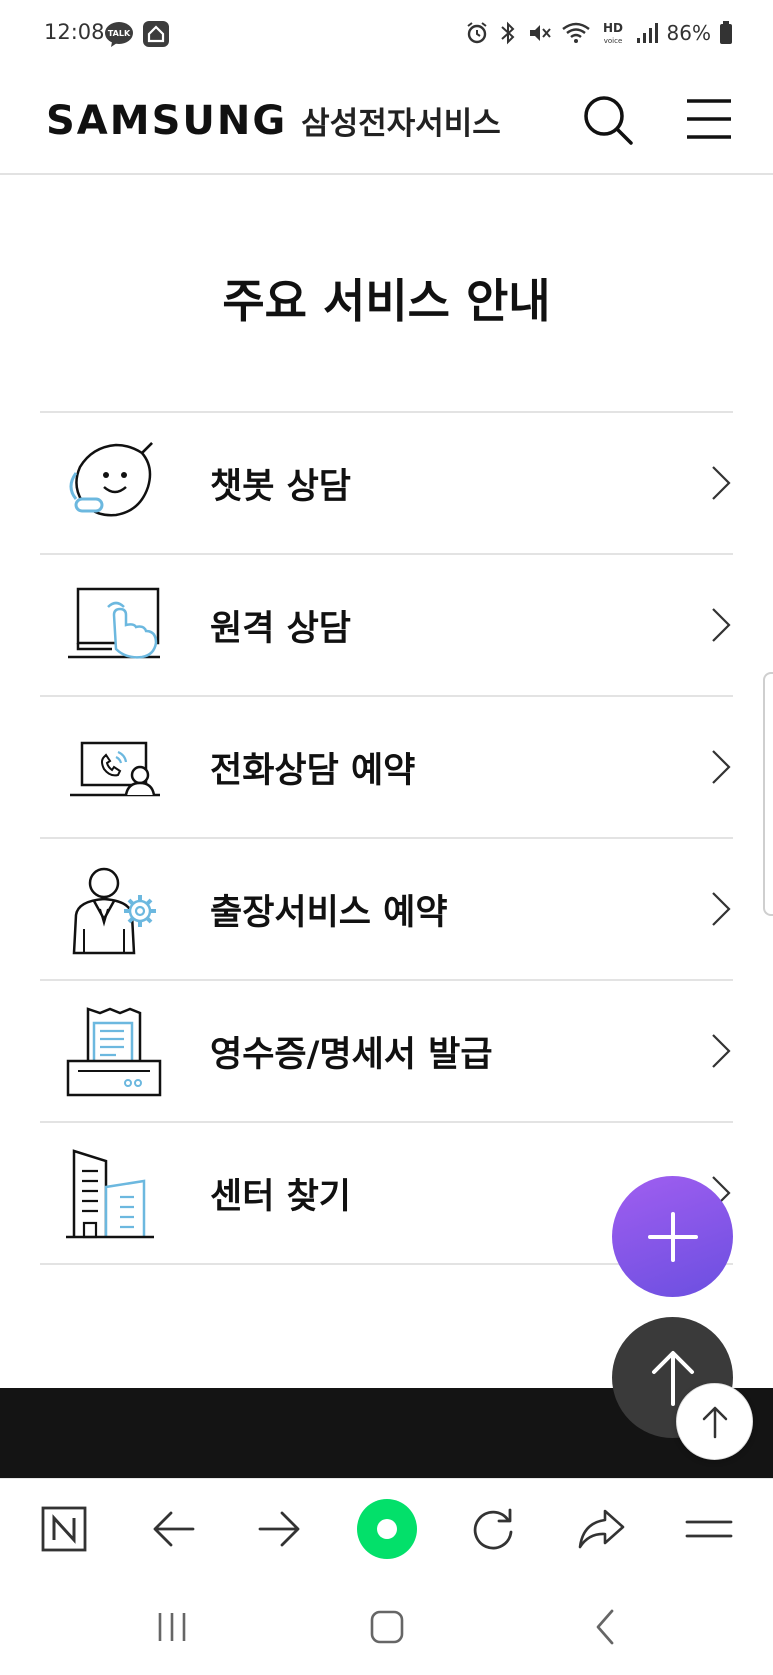  What do you see at coordinates (114, 623) in the screenshot?
I see `remote-support-icon` at bounding box center [114, 623].